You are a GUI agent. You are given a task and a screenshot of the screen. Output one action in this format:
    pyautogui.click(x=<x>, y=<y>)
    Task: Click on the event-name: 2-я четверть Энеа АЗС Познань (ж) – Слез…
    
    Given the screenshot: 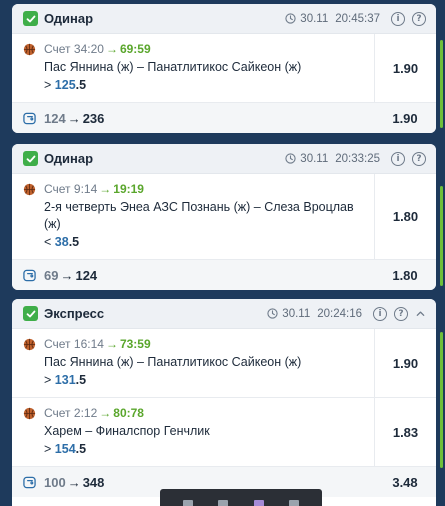 What is the action you would take?
    pyautogui.click(x=205, y=216)
    